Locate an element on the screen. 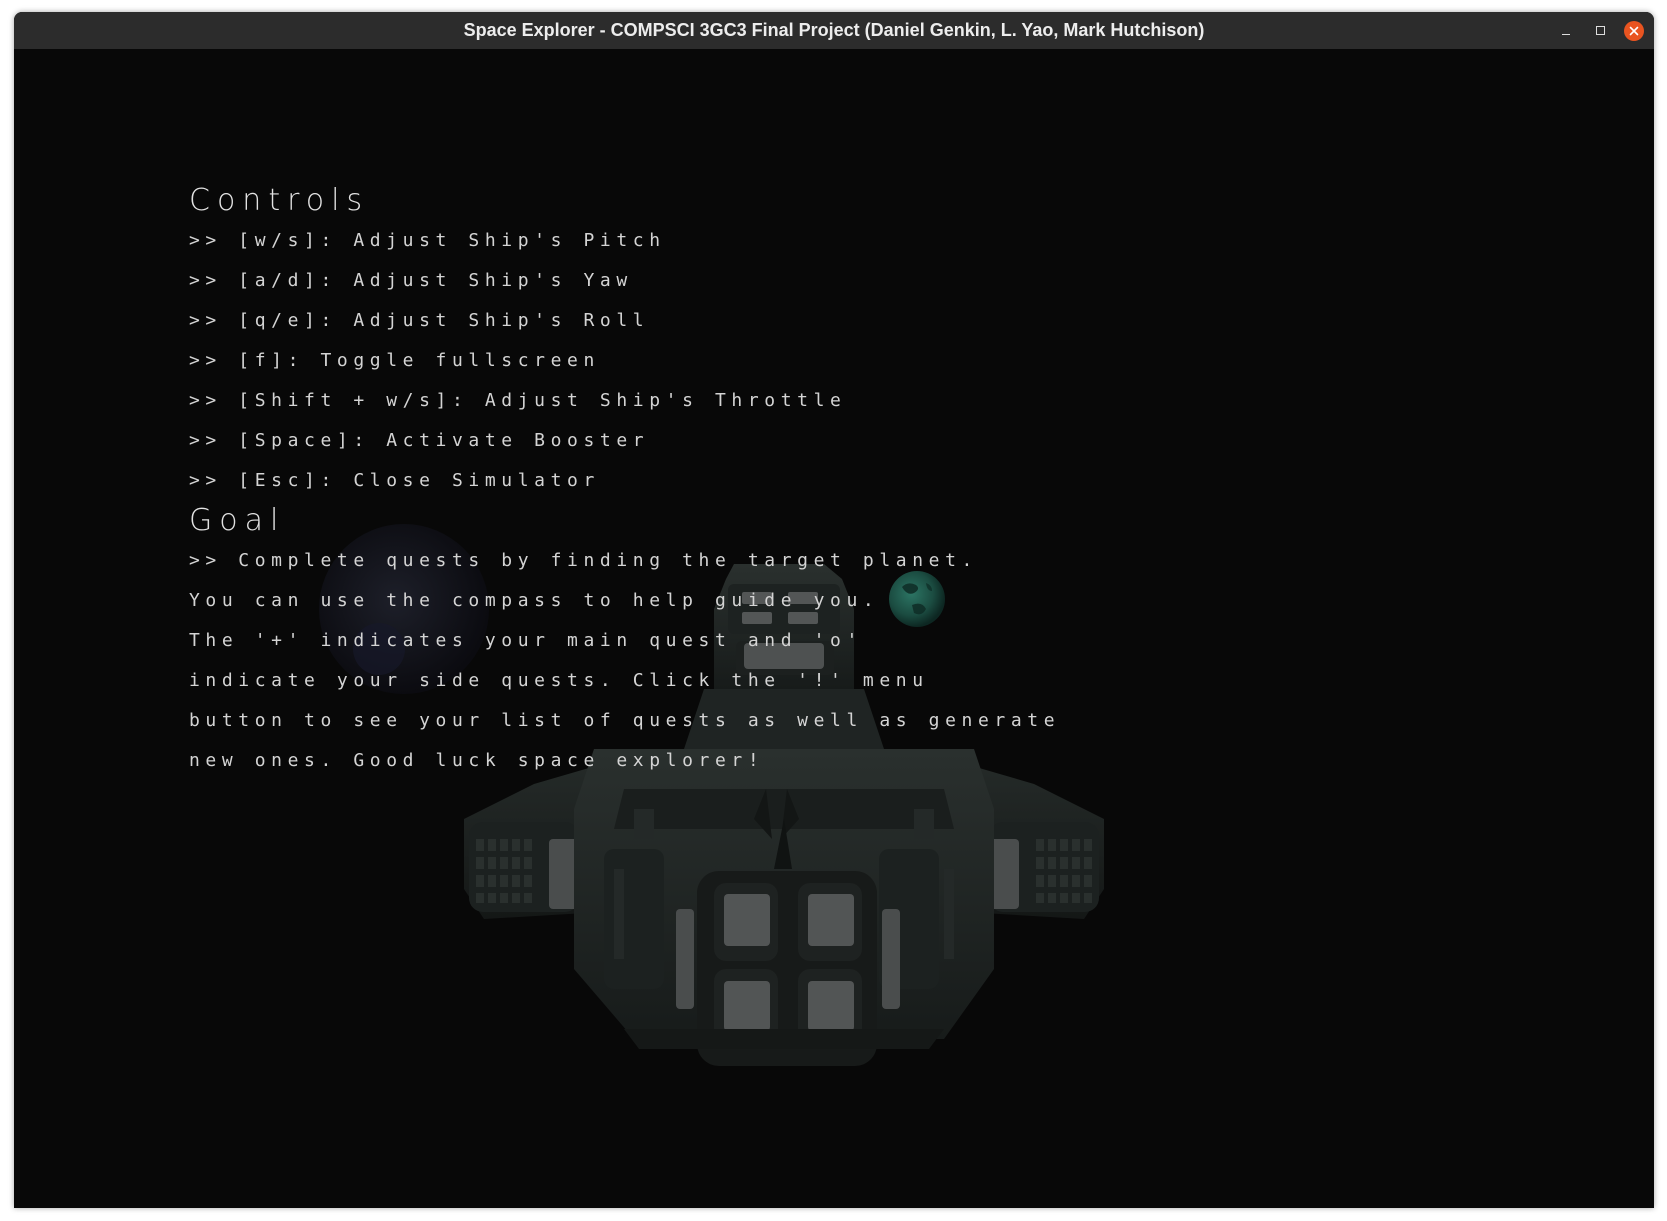 The width and height of the screenshot is (1667, 1221). minimize-button is located at coordinates (1566, 31).